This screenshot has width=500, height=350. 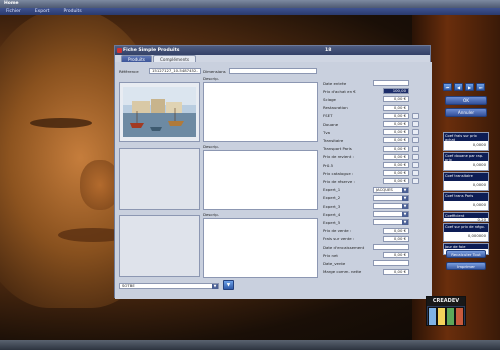 What do you see at coordinates (339, 239) in the screenshot?
I see `field-label: Frais sur vente :` at bounding box center [339, 239].